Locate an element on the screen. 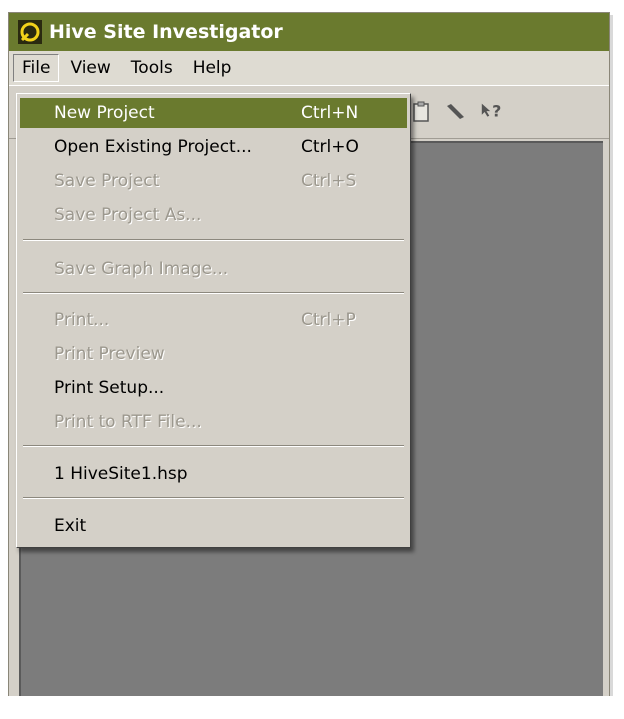 The image size is (624, 719). menu-item-print-preview: Print Preview is located at coordinates (213, 354).